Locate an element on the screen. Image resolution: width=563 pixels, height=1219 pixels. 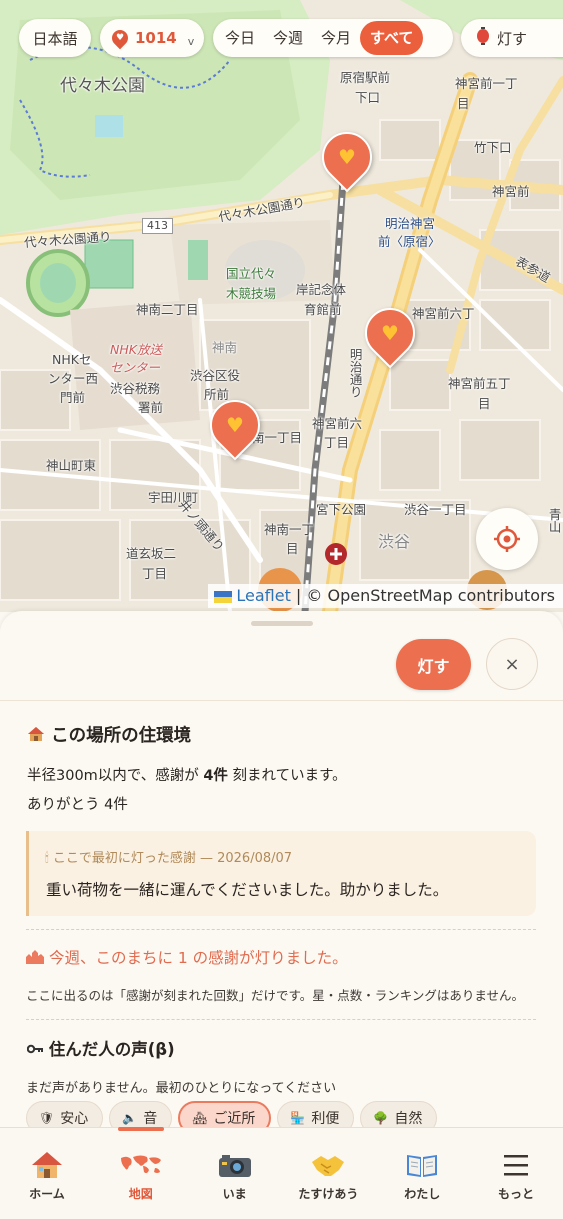
nav-more: もっと is located at coordinates (516, 1173).